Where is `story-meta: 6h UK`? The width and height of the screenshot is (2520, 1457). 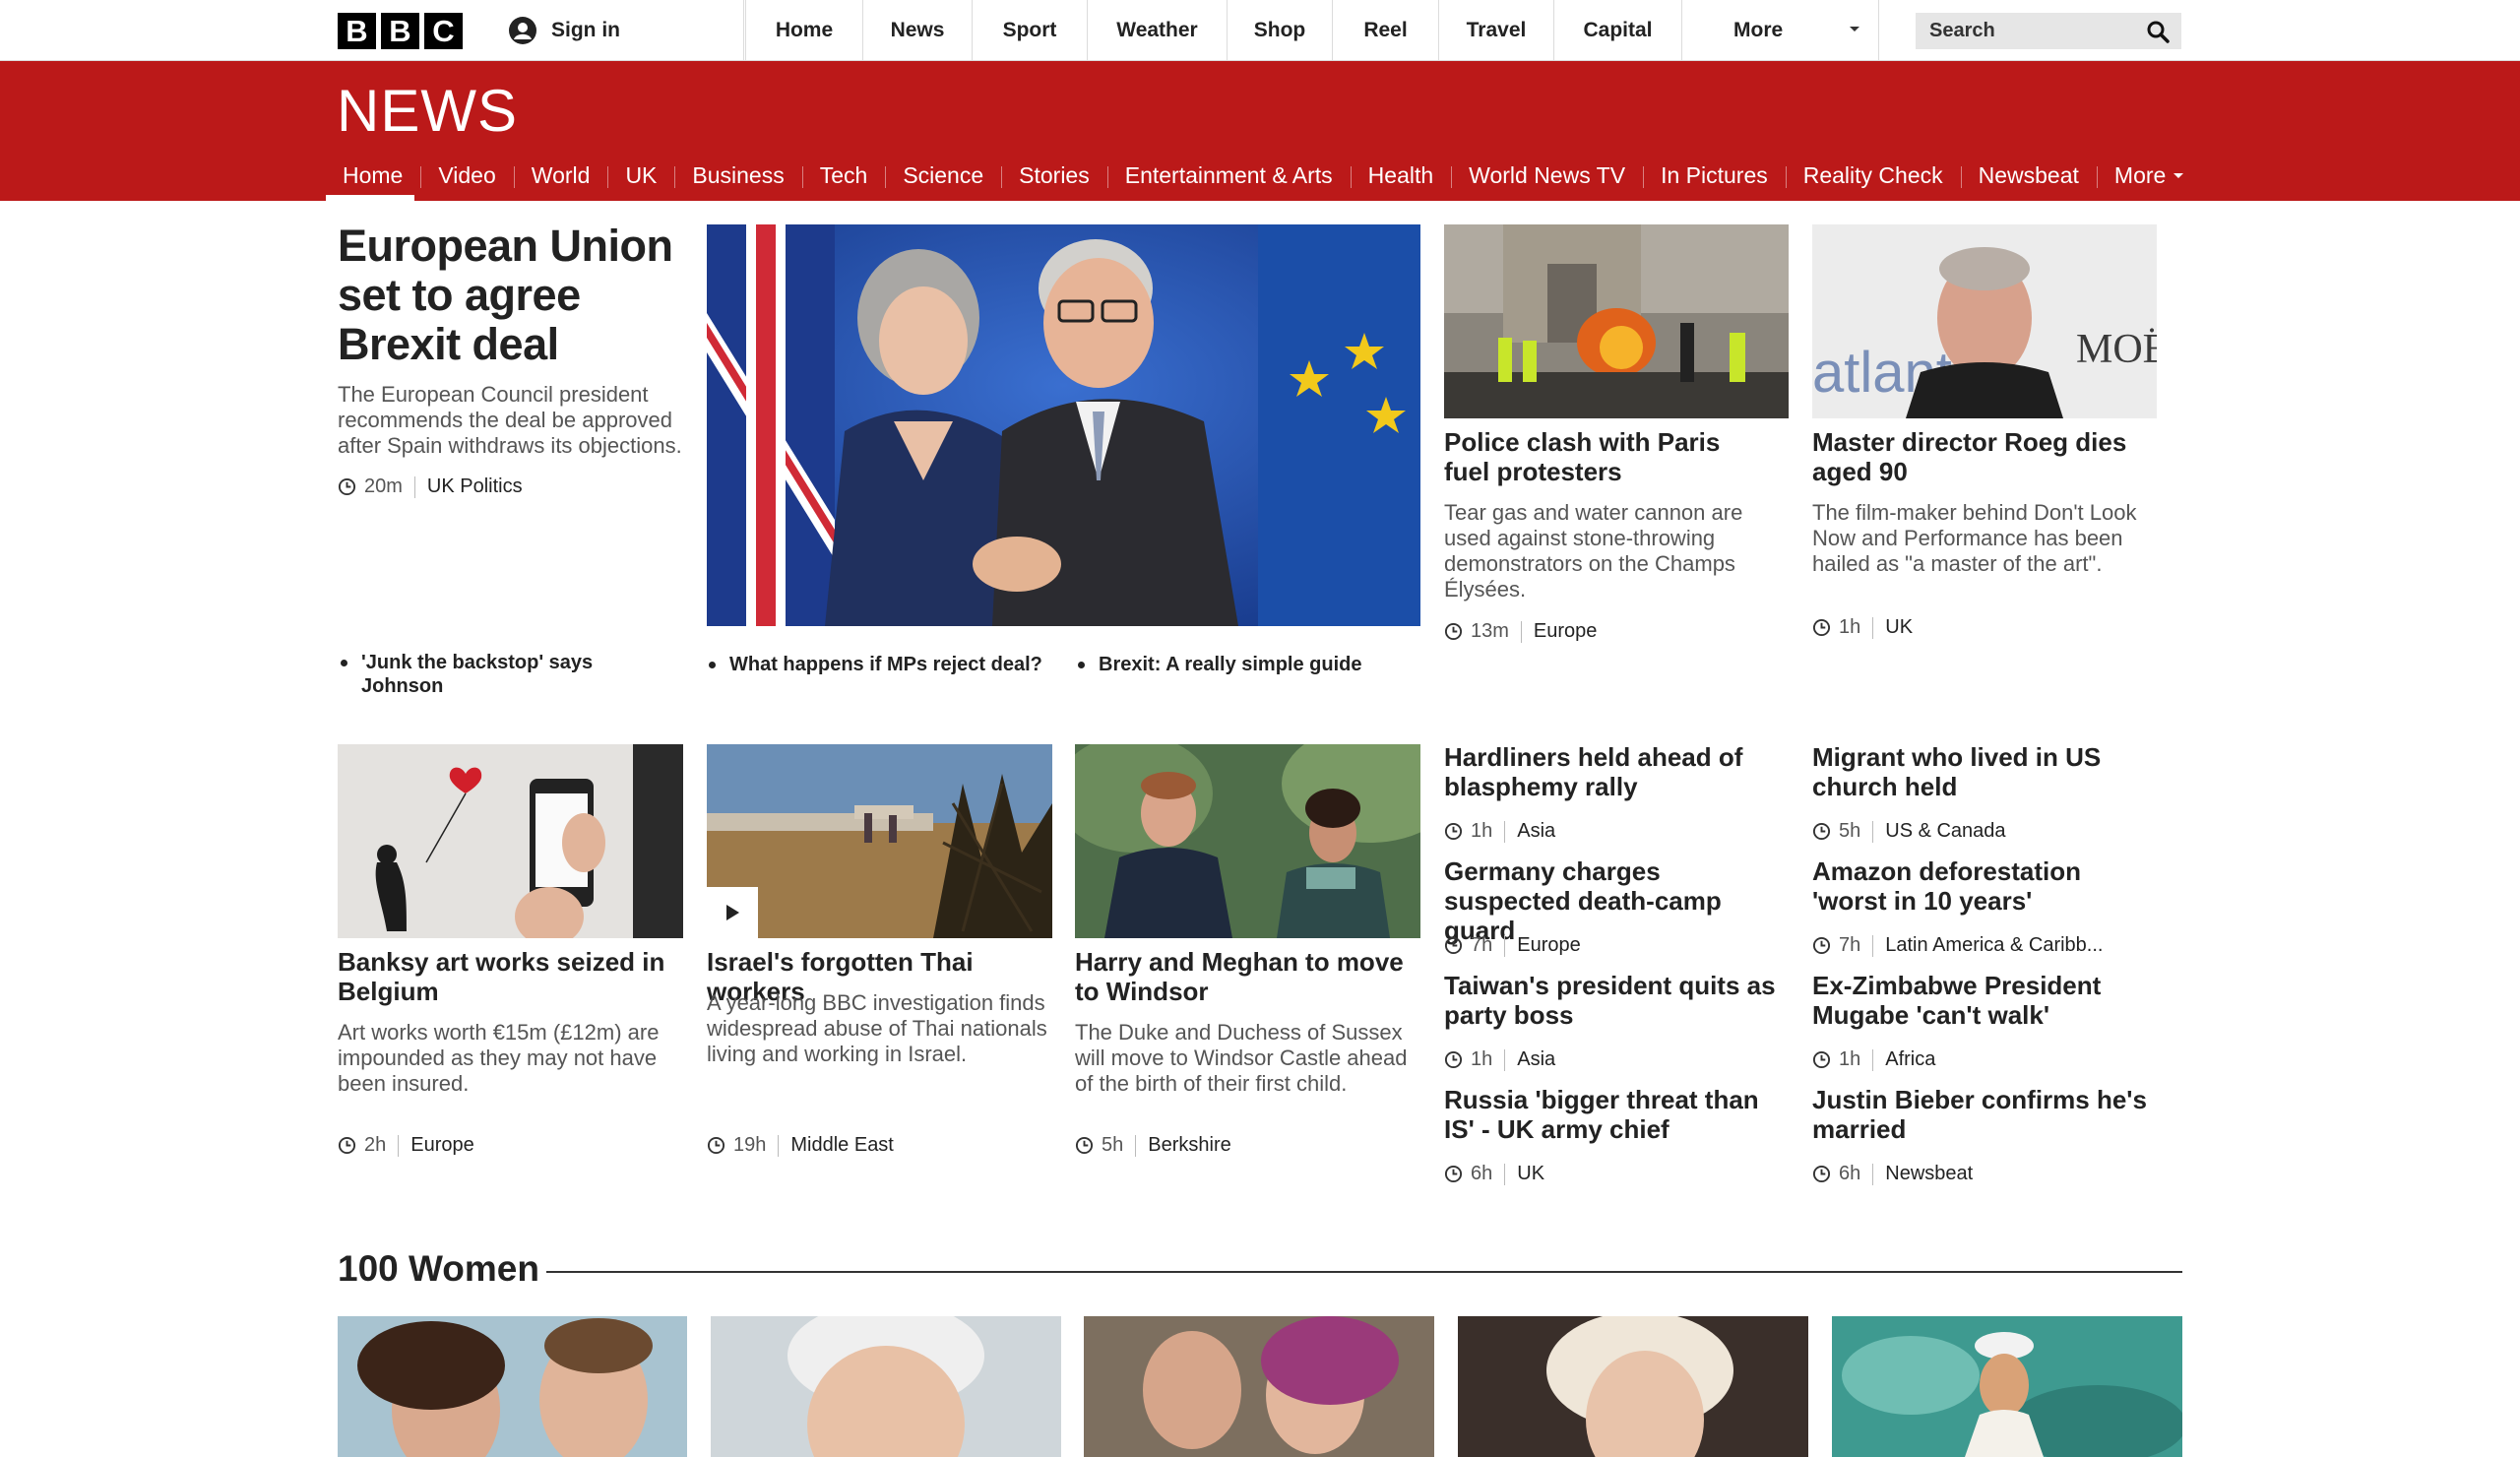 story-meta: 6h UK is located at coordinates (1494, 1174).